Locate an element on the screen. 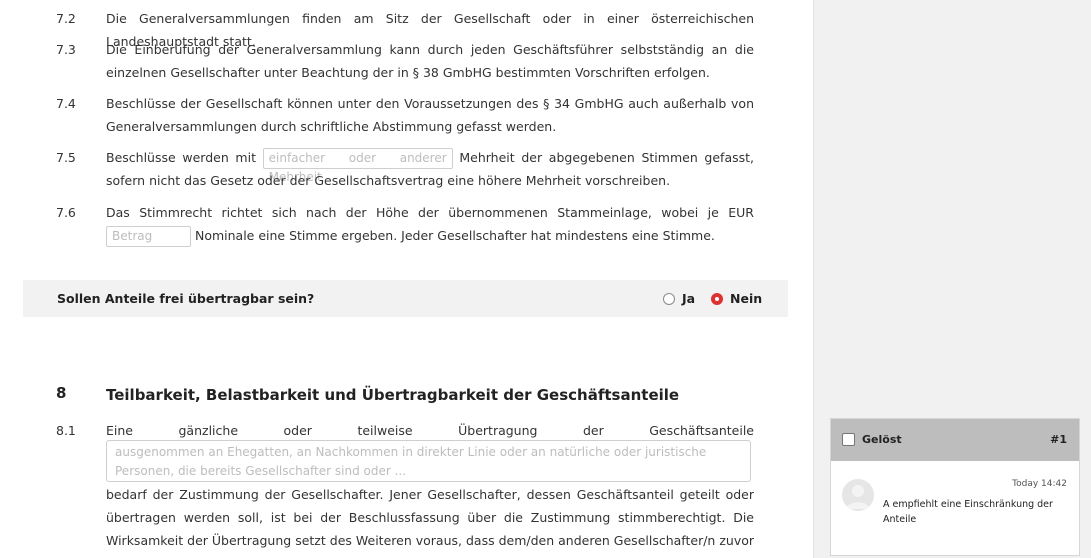 This screenshot has height=558, width=1091. clause-number: 7.2 is located at coordinates (66, 18).